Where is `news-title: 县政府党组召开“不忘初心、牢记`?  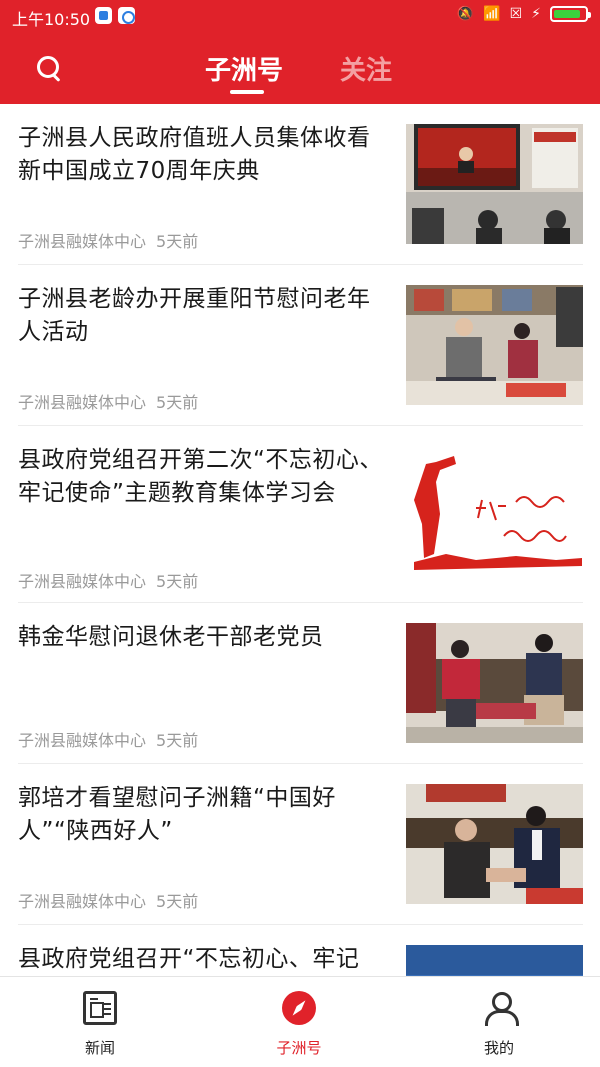
news-title: 县政府党组召开“不忘初心、牢记 is located at coordinates (205, 959).